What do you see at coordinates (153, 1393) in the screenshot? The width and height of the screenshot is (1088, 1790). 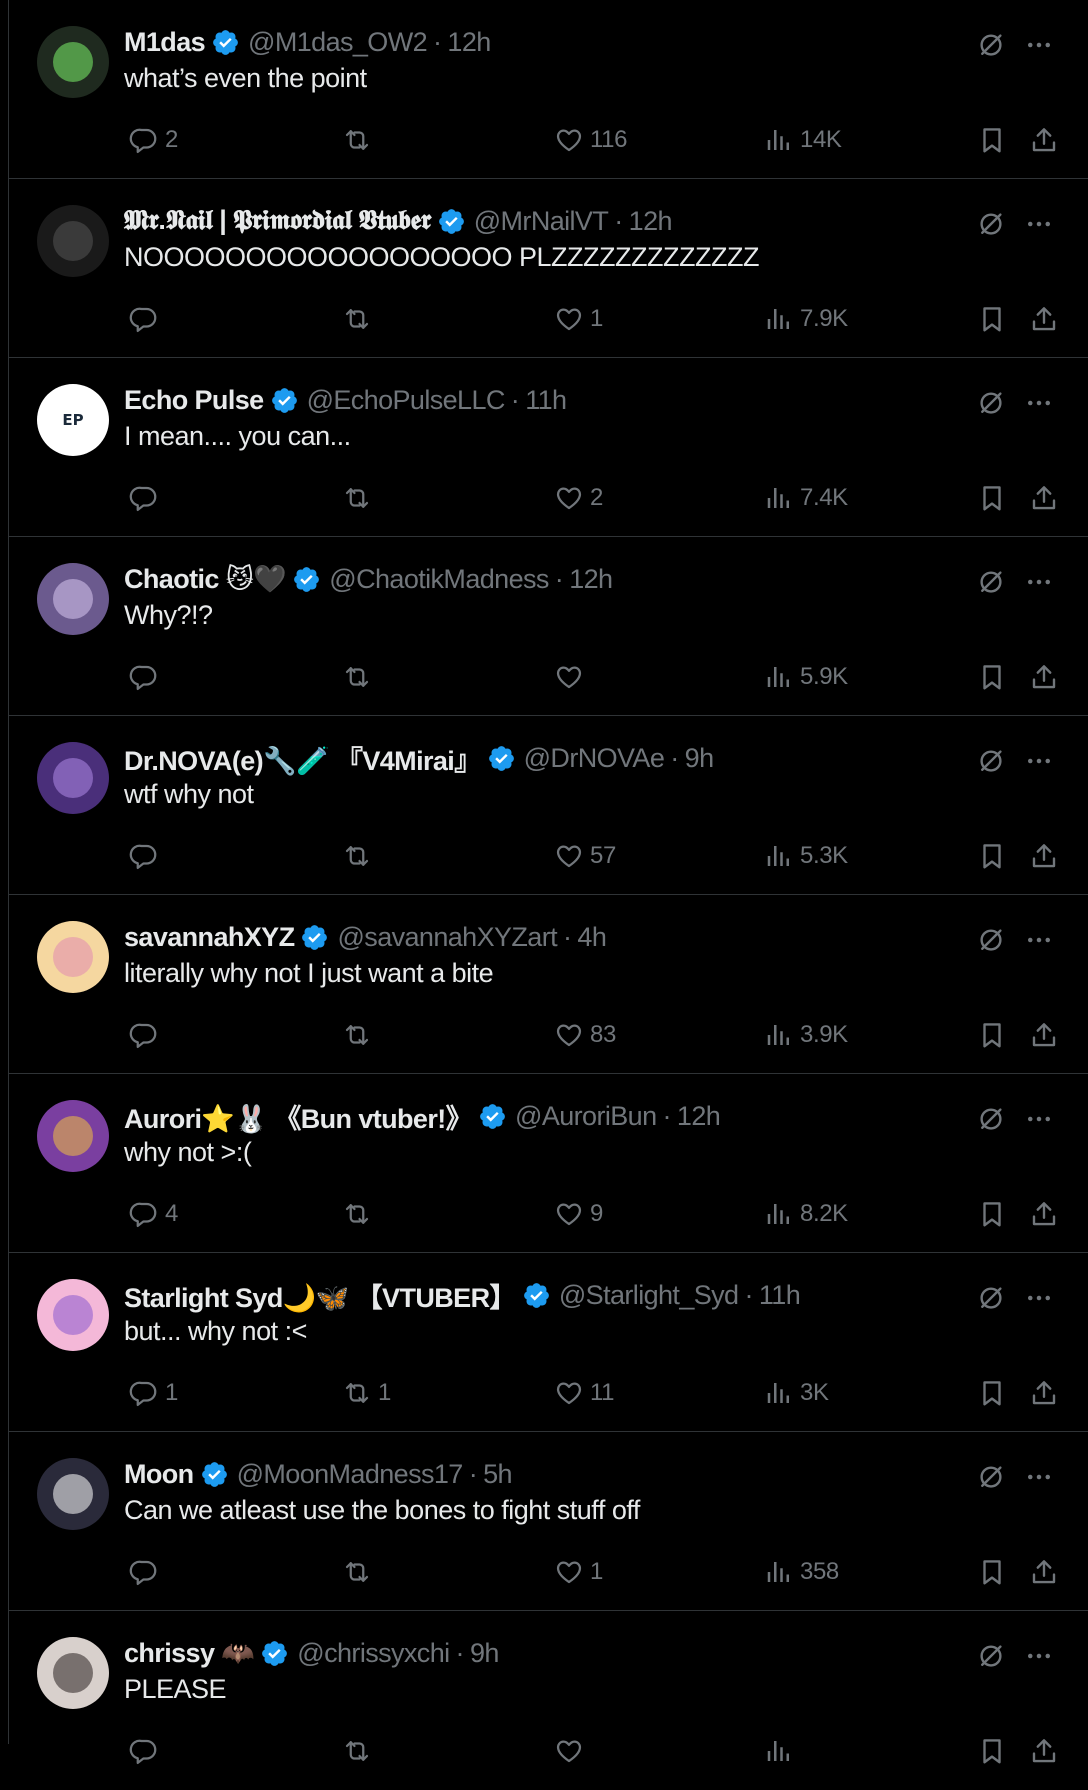 I see `reply-button: 1` at bounding box center [153, 1393].